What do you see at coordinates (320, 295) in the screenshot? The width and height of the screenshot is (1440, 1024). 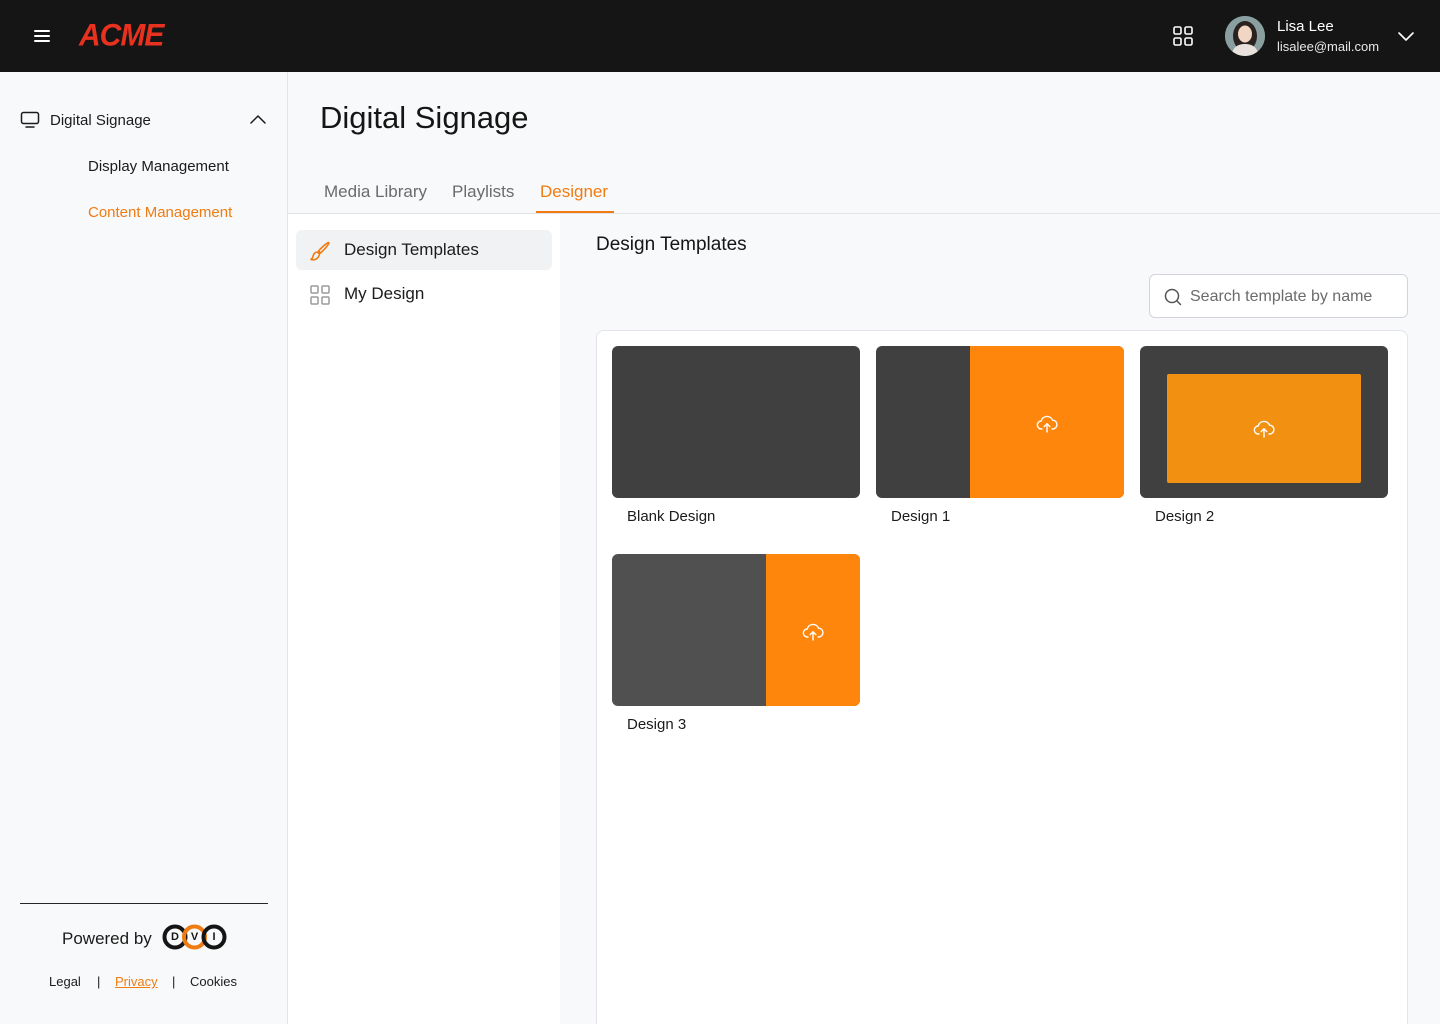 I see `grid-icon` at bounding box center [320, 295].